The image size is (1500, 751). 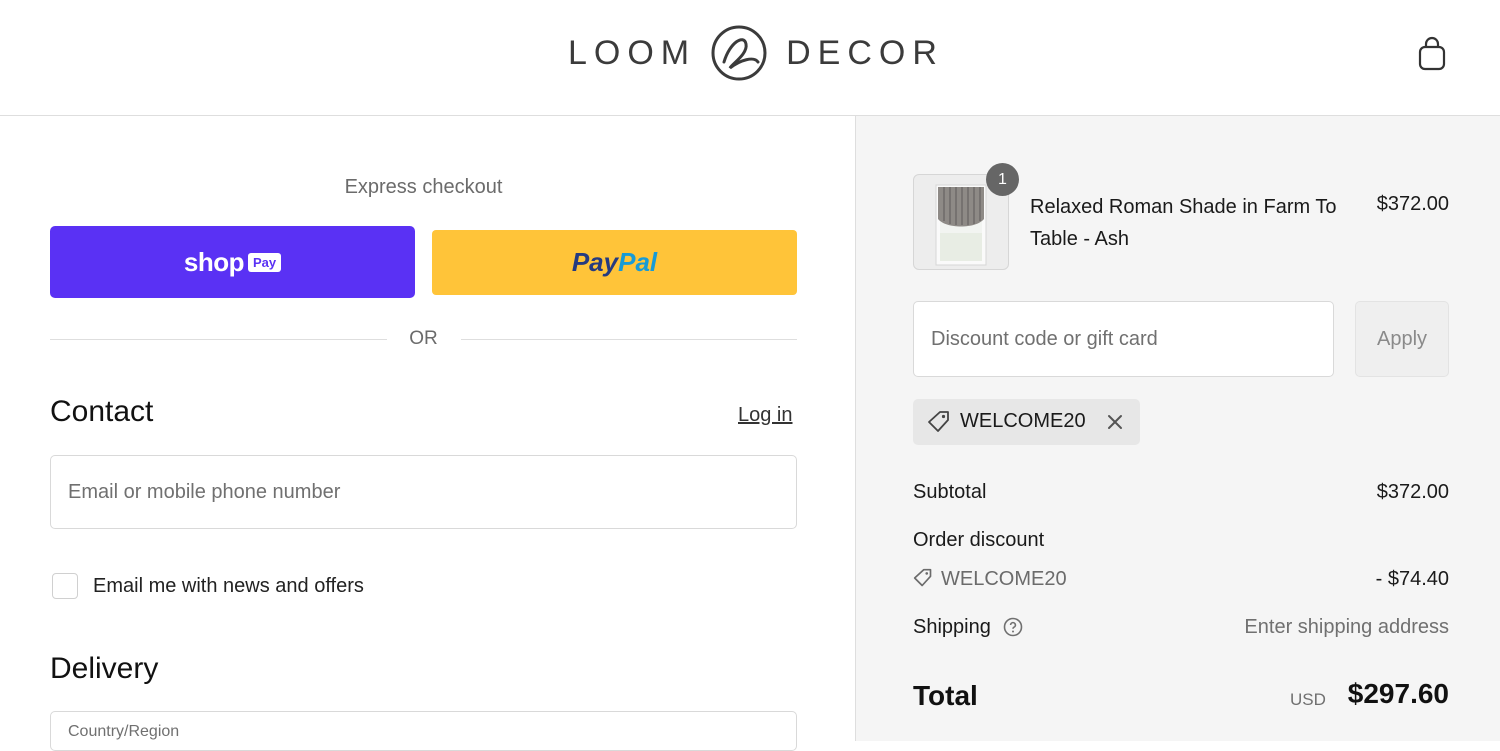 I want to click on logo-text-right: DECOR, so click(x=865, y=52).